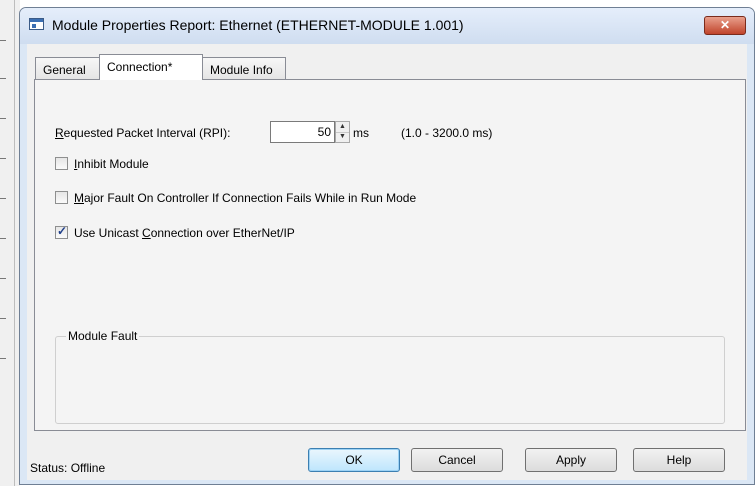 The width and height of the screenshot is (756, 486). Describe the element at coordinates (361, 133) in the screenshot. I see `rpi-unit: ms` at that location.